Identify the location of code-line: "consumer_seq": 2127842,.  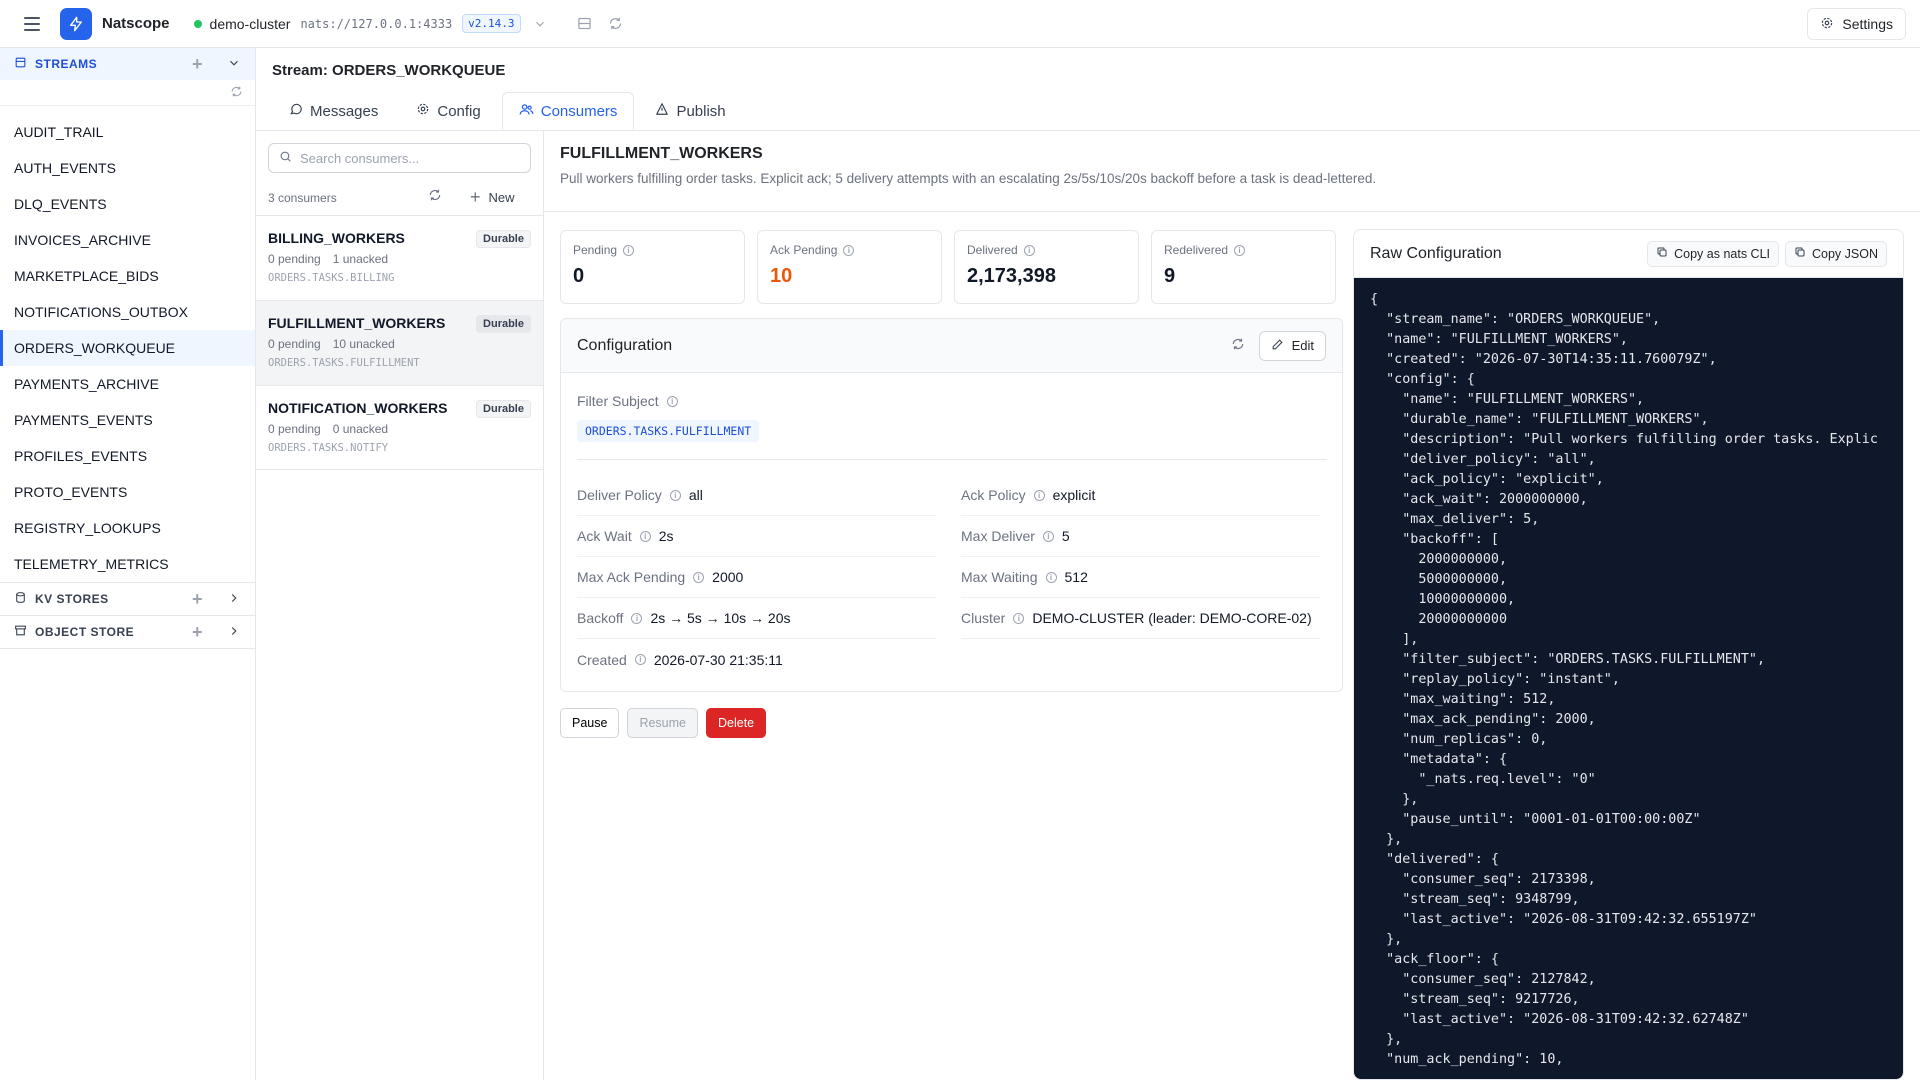
(1483, 979).